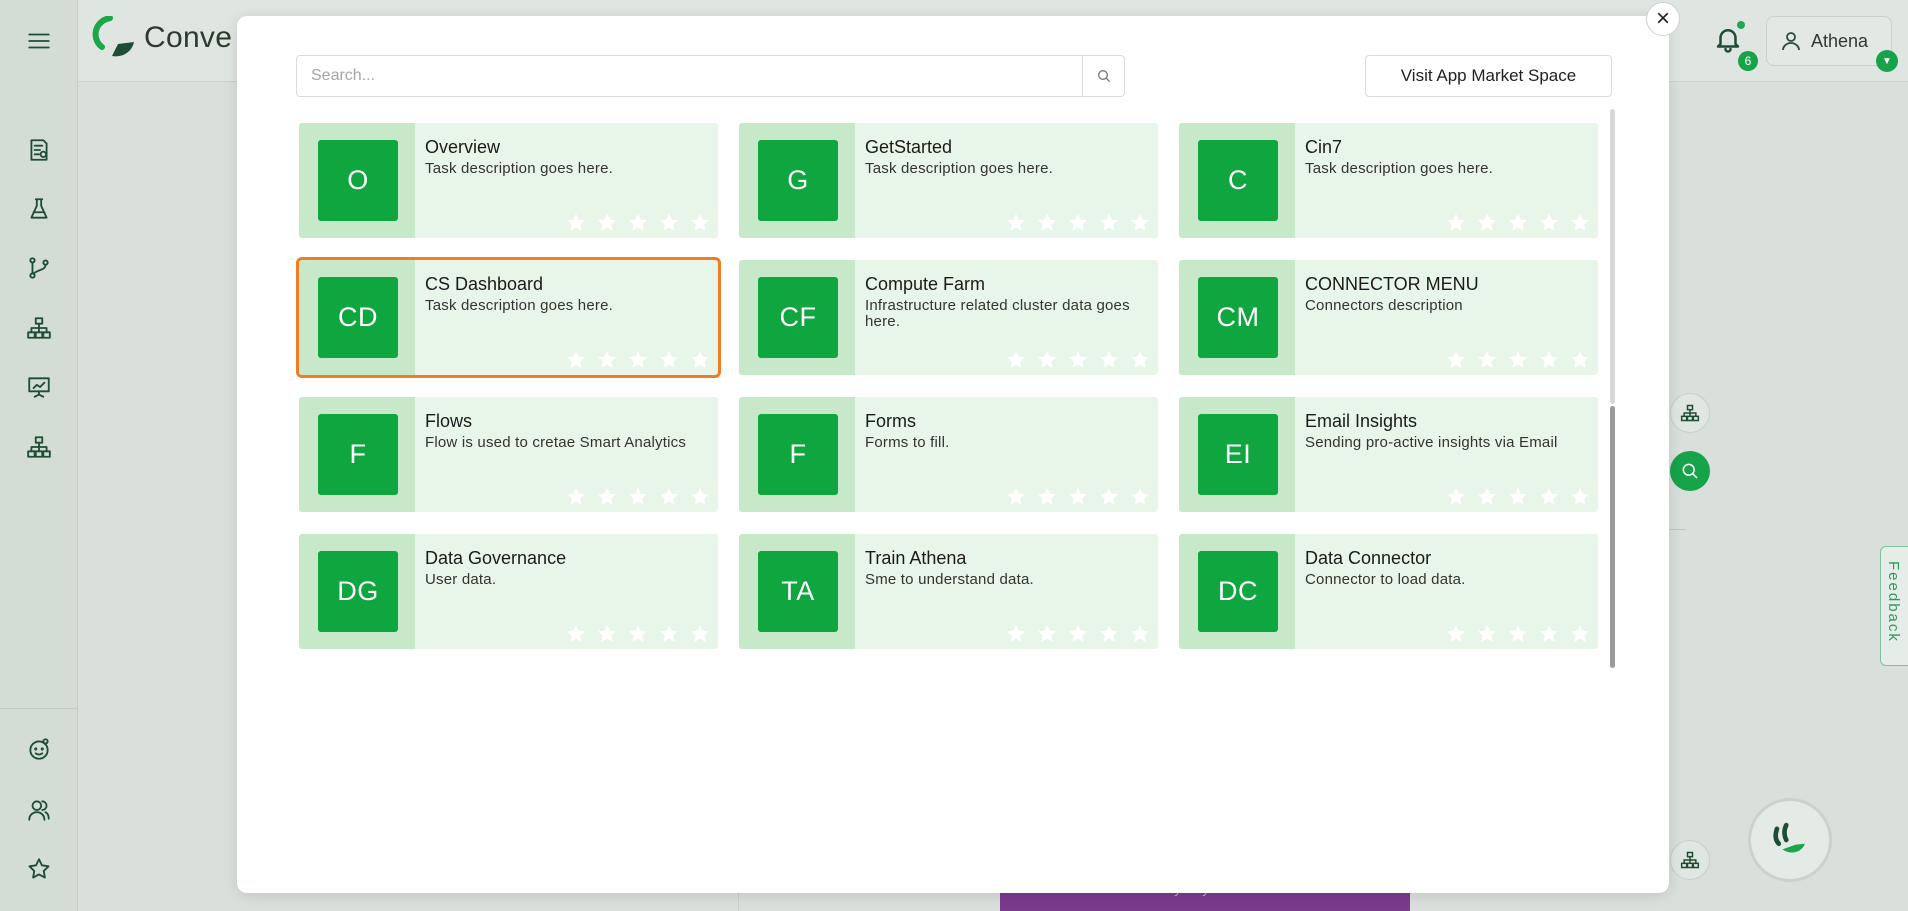 This screenshot has width=1908, height=911. Describe the element at coordinates (948, 591) in the screenshot. I see `app-card: TA Train Athena Sme to understand data.` at that location.